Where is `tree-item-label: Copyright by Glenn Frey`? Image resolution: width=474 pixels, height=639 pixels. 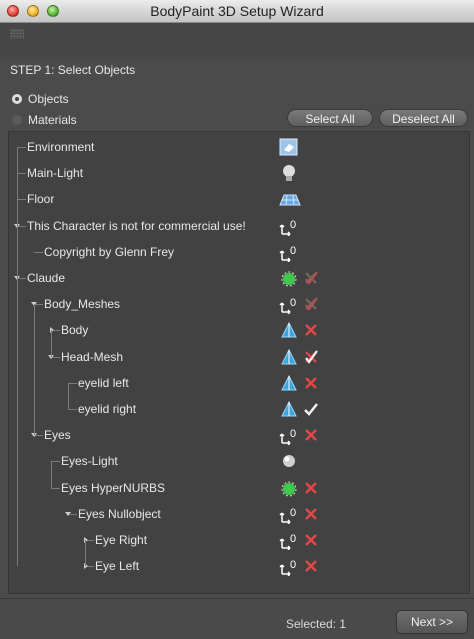
tree-item-label: Copyright by Glenn Frey is located at coordinates (109, 251).